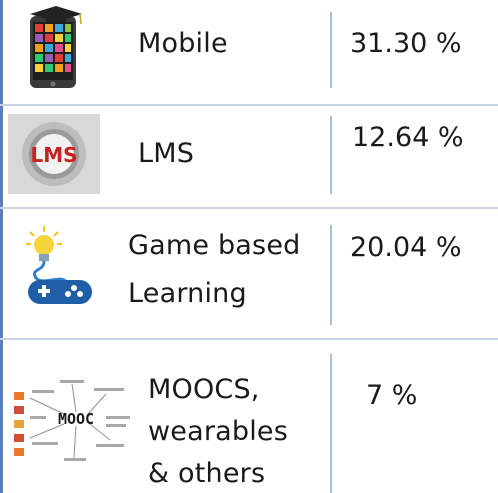 This screenshot has width=498, height=493. I want to click on row-value: 20.04 %, so click(406, 247).